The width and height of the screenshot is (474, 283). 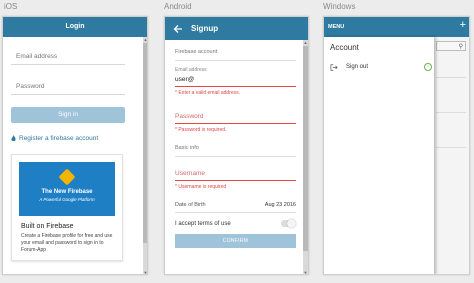 I want to click on username-input: Username, so click(x=235, y=169).